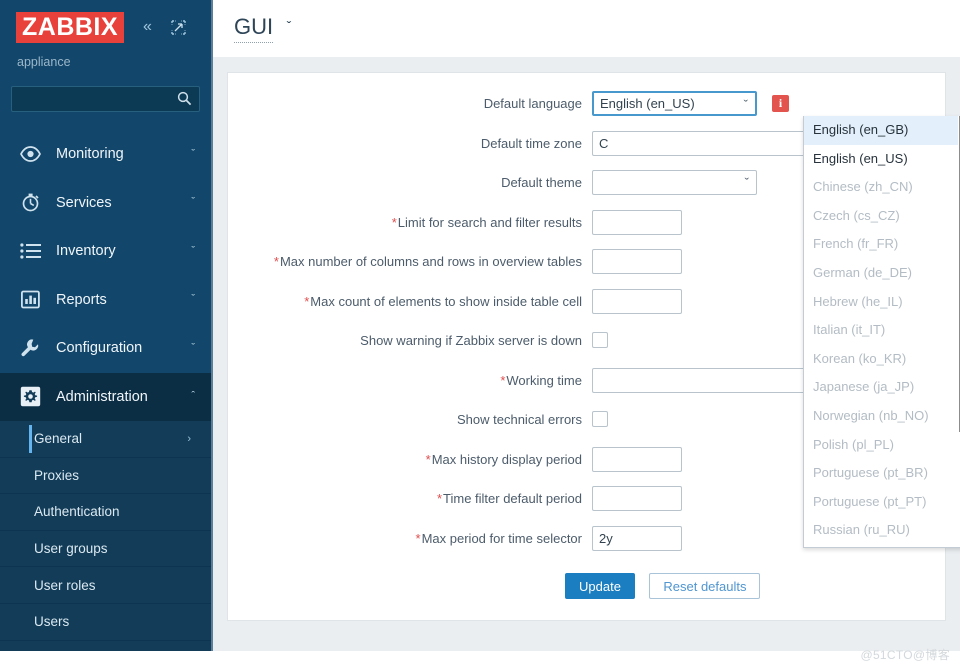 The image size is (960, 666). Describe the element at coordinates (105, 622) in the screenshot. I see `sidebar-subitem-users: Users` at that location.